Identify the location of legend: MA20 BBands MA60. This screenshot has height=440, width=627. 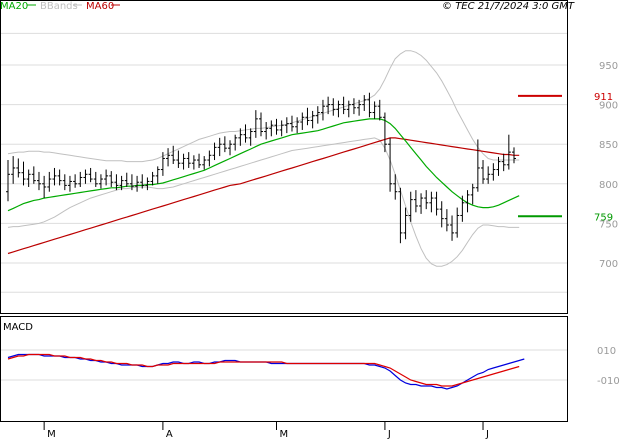
(60, 6).